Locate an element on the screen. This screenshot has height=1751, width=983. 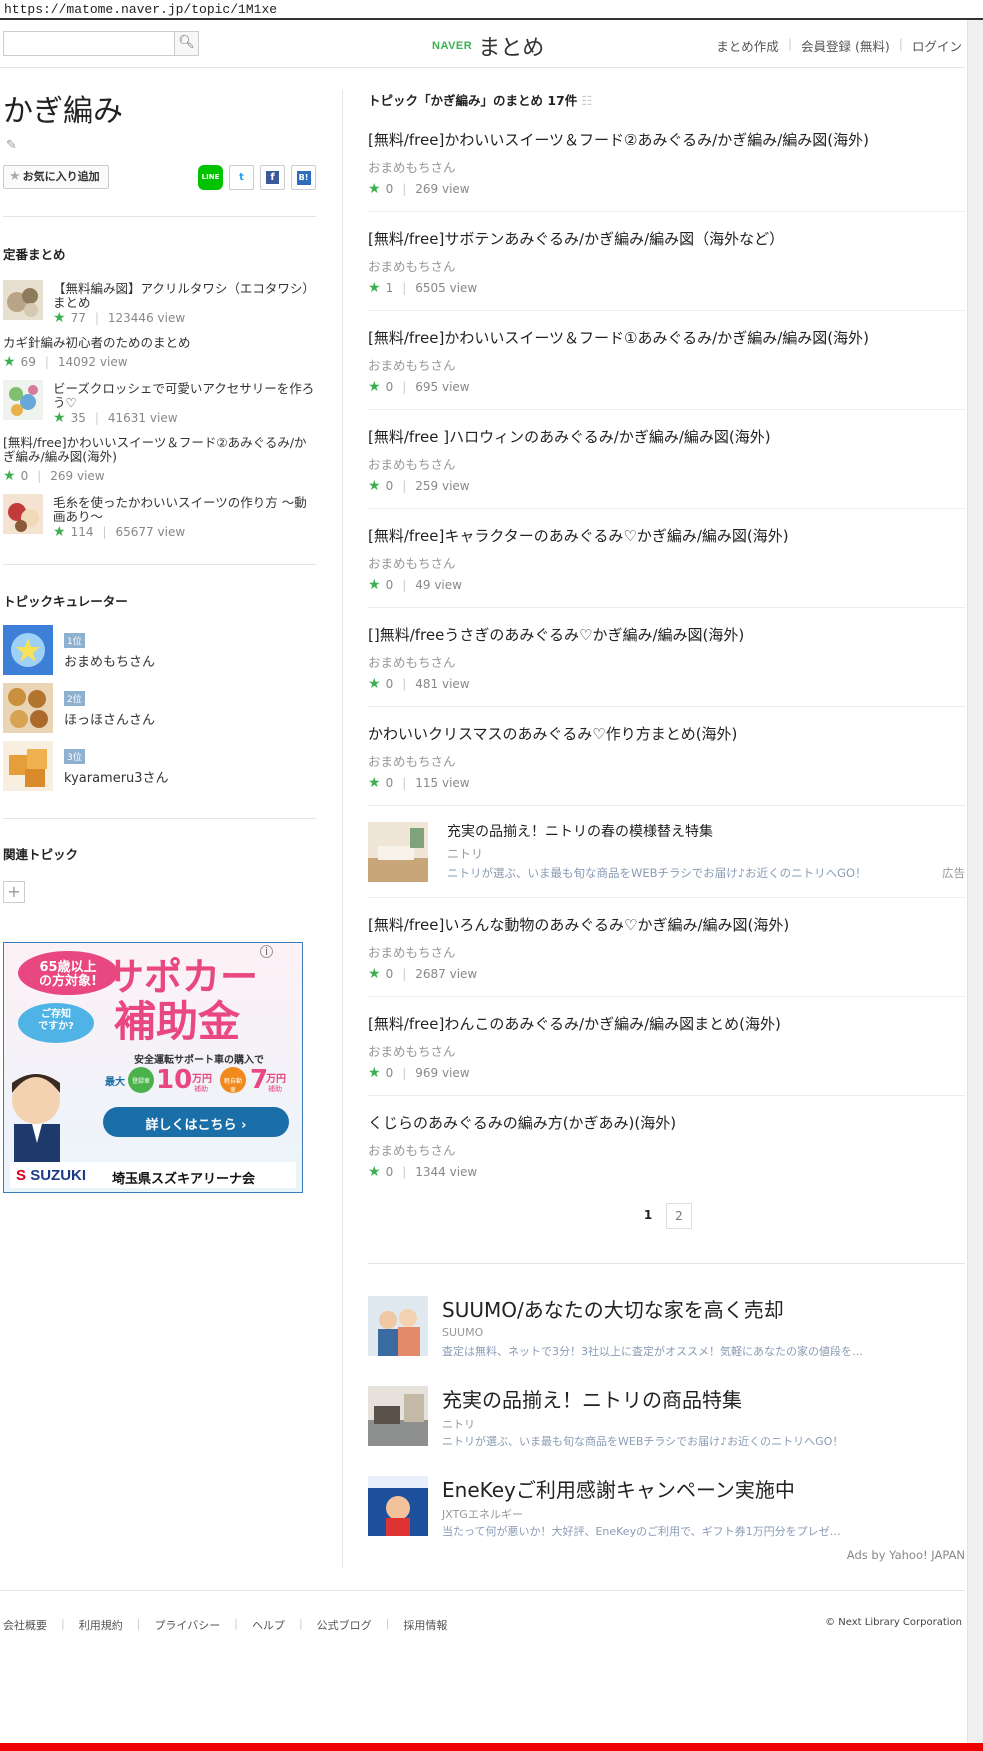
article-title: [無料/free]いろんな動物のあみぐるみ♡かぎ編み/編み図(海外) is located at coordinates (578, 924).